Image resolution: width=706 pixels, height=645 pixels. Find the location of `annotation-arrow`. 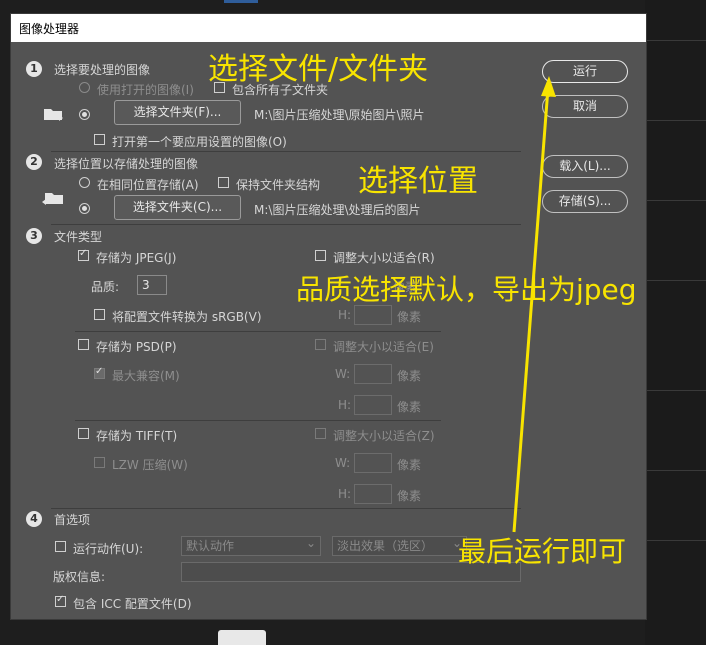

annotation-arrow is located at coordinates (534, 304).